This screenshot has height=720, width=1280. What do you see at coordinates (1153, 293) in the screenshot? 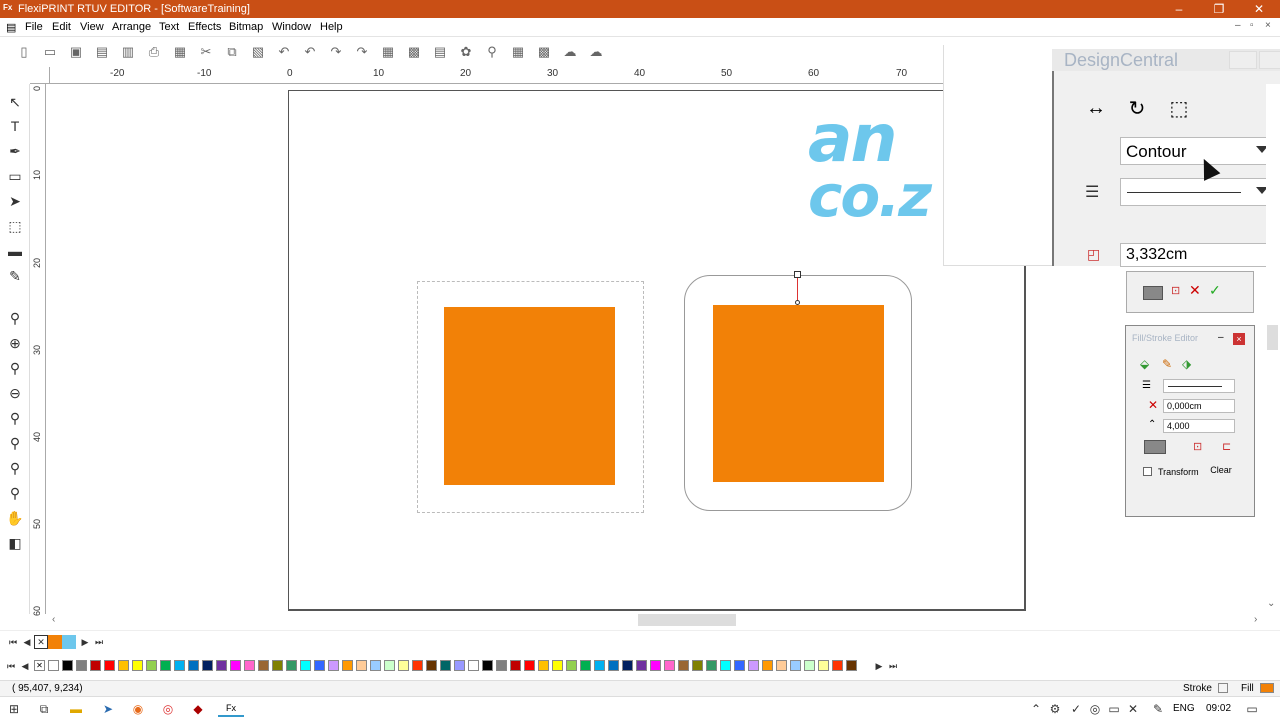
I see `fill-swatch` at bounding box center [1153, 293].